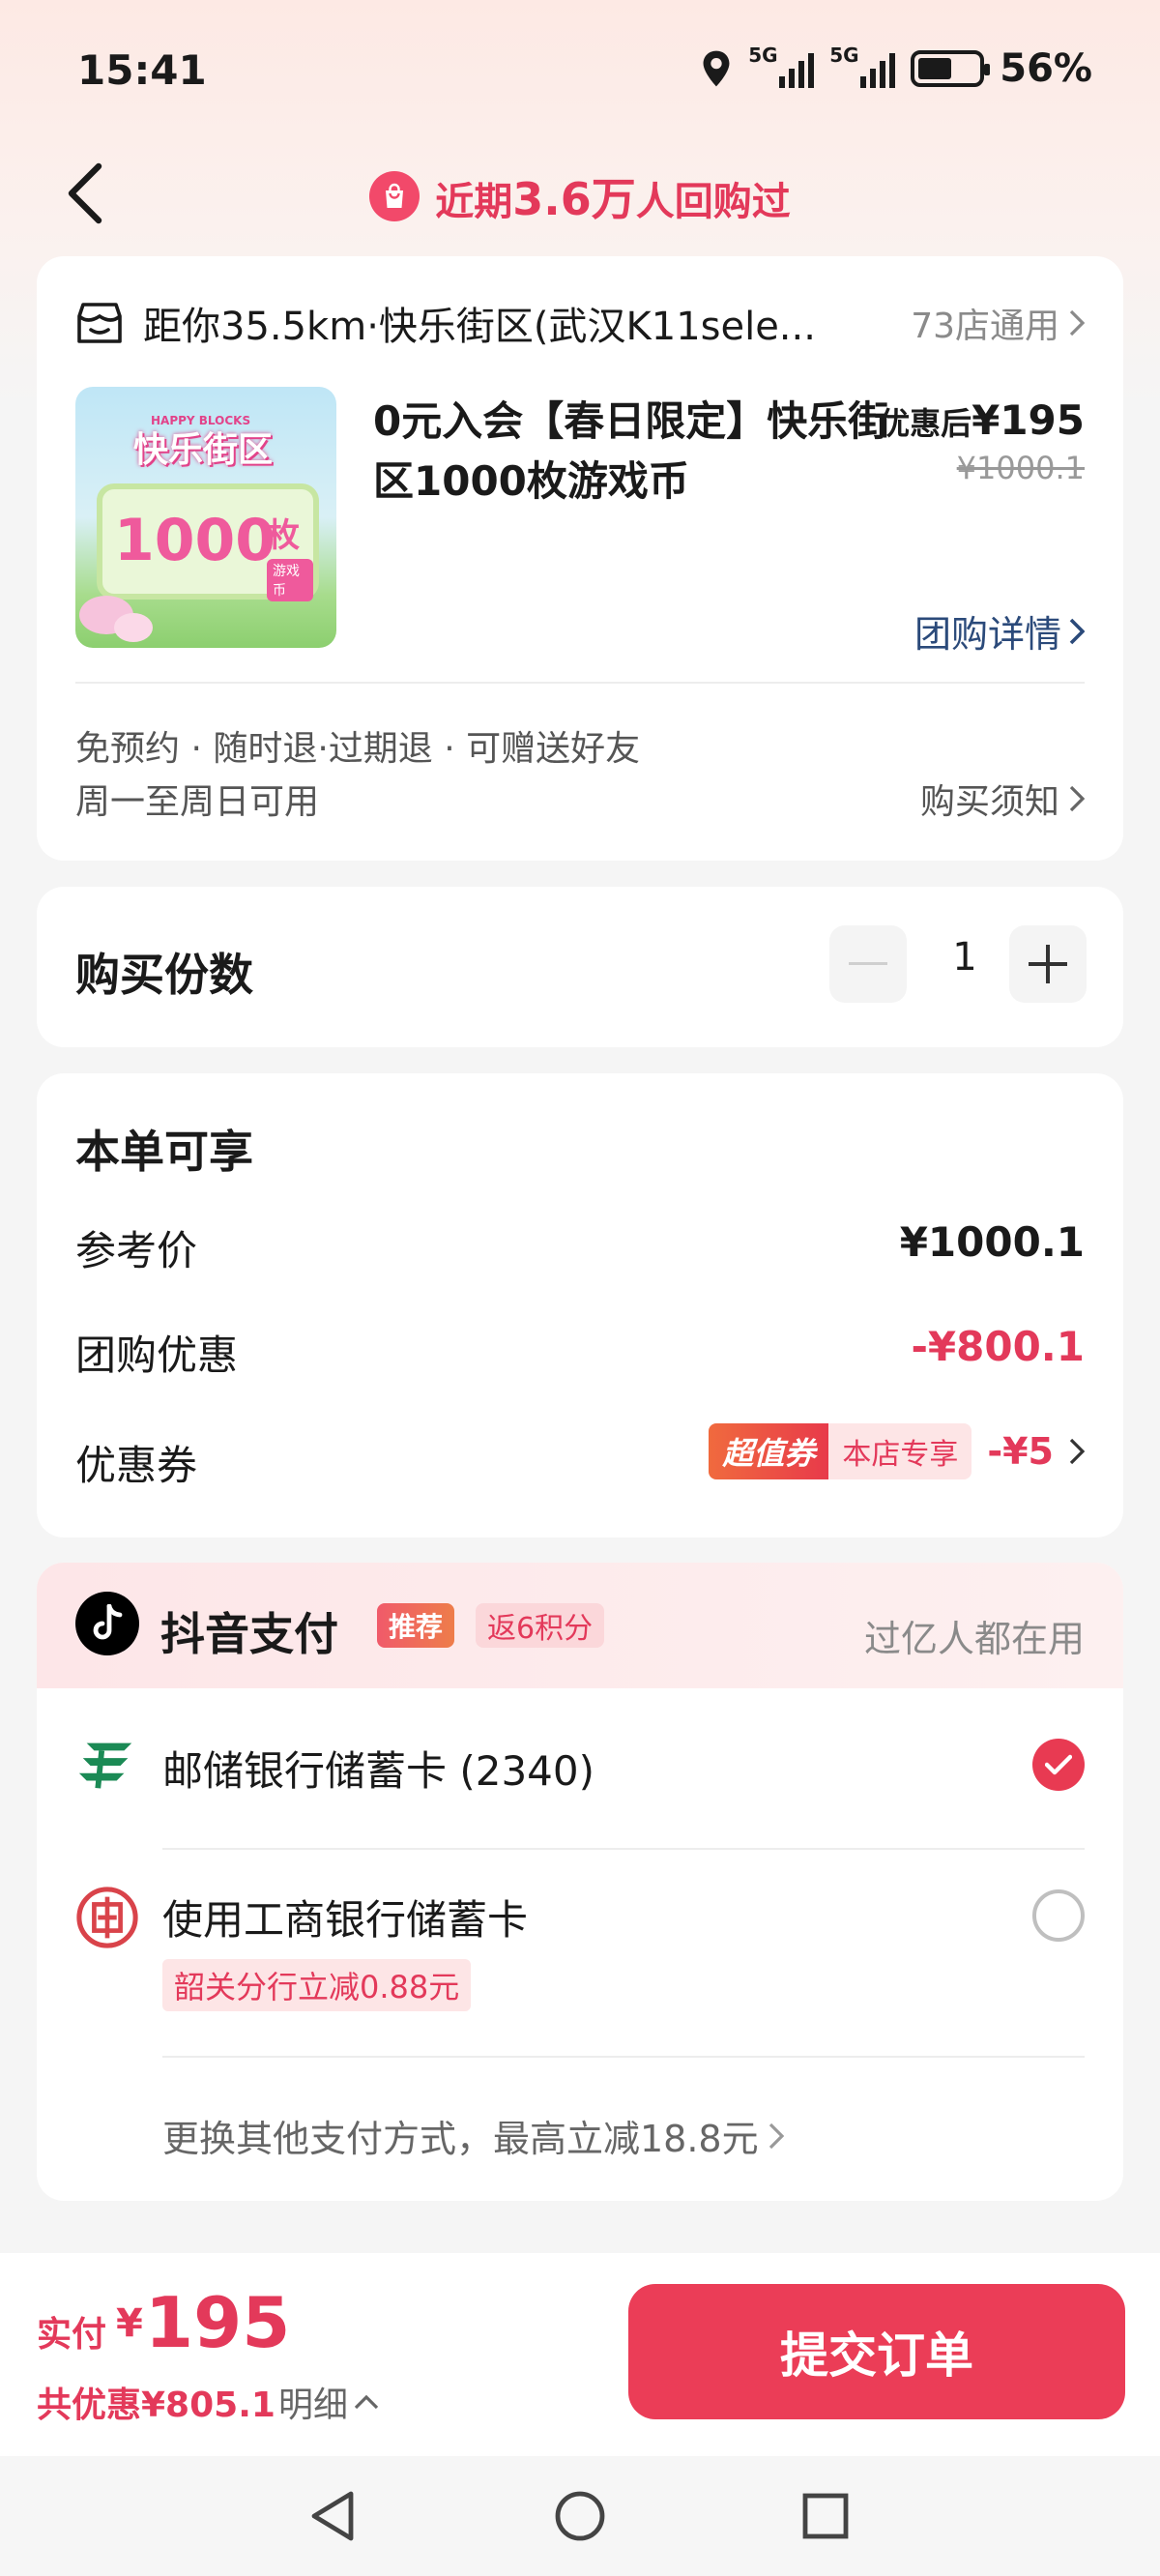  Describe the element at coordinates (769, 1451) in the screenshot. I see `coupon-badge-type: 超值券` at that location.